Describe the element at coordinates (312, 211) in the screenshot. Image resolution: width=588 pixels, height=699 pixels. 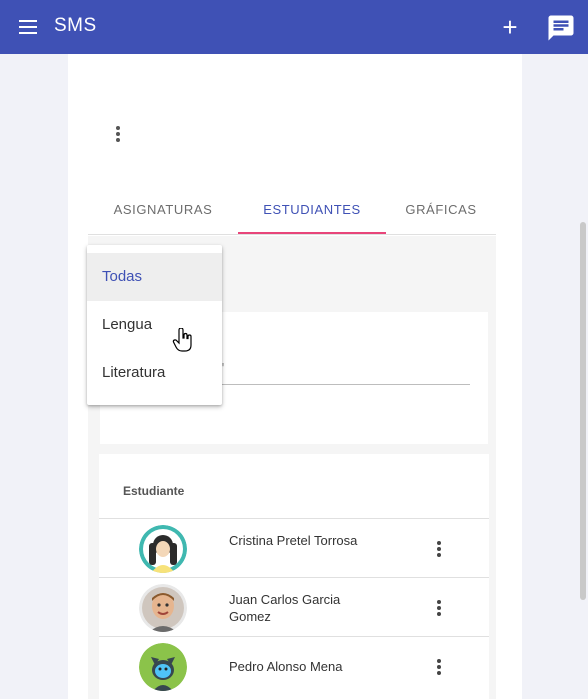
I see `tab-estudiantes: ESTUDIANTES` at that location.